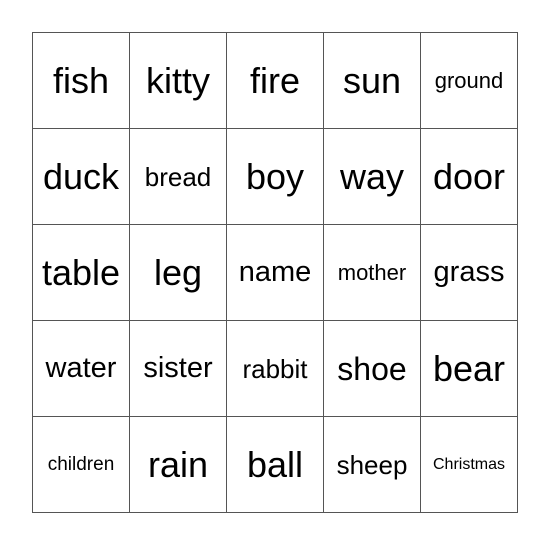 The image size is (544, 544). What do you see at coordinates (372, 80) in the screenshot?
I see `bingo-cell: sun` at bounding box center [372, 80].